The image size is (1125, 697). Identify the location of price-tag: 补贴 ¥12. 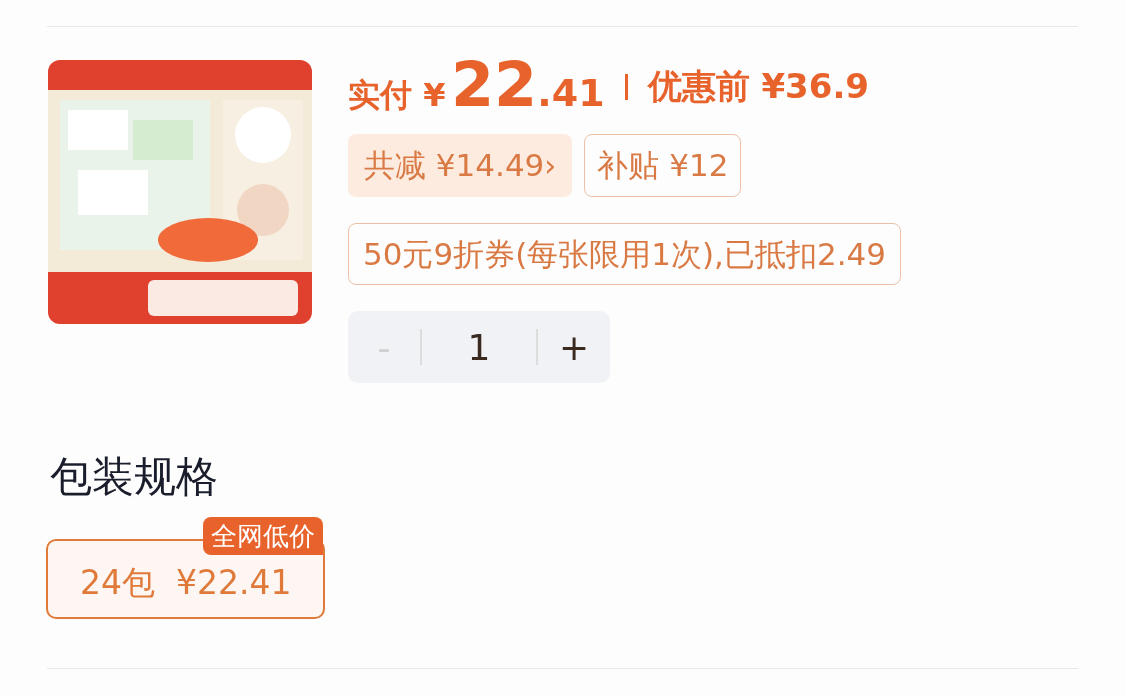
(663, 165).